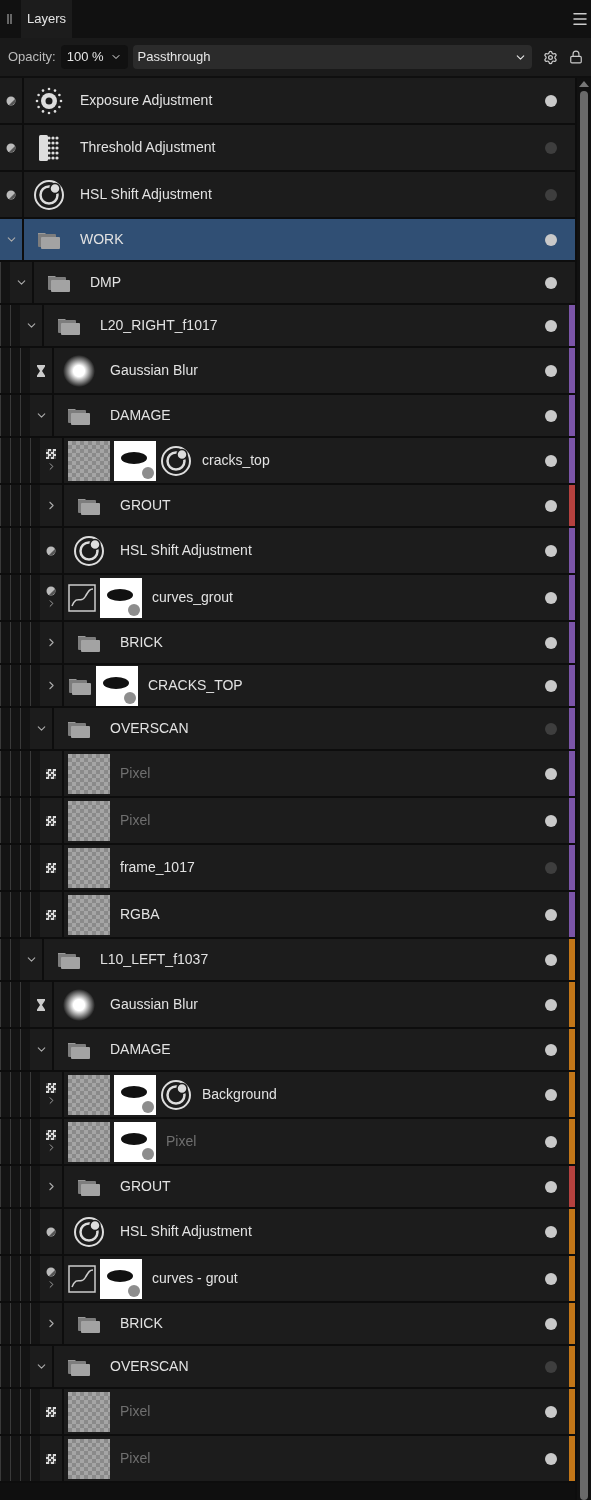  Describe the element at coordinates (332, 57) in the screenshot. I see `blend-mode-dropdown: Passthrough` at that location.